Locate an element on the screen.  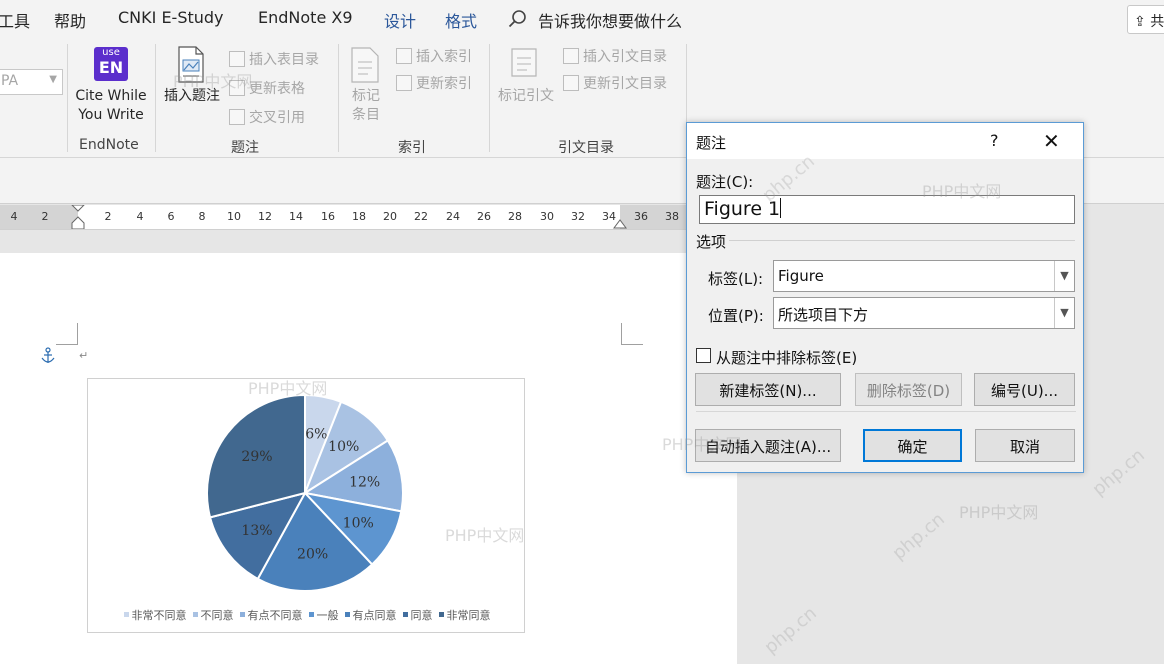
mark-citation-button: 标记引文 is located at coordinates (526, 96).